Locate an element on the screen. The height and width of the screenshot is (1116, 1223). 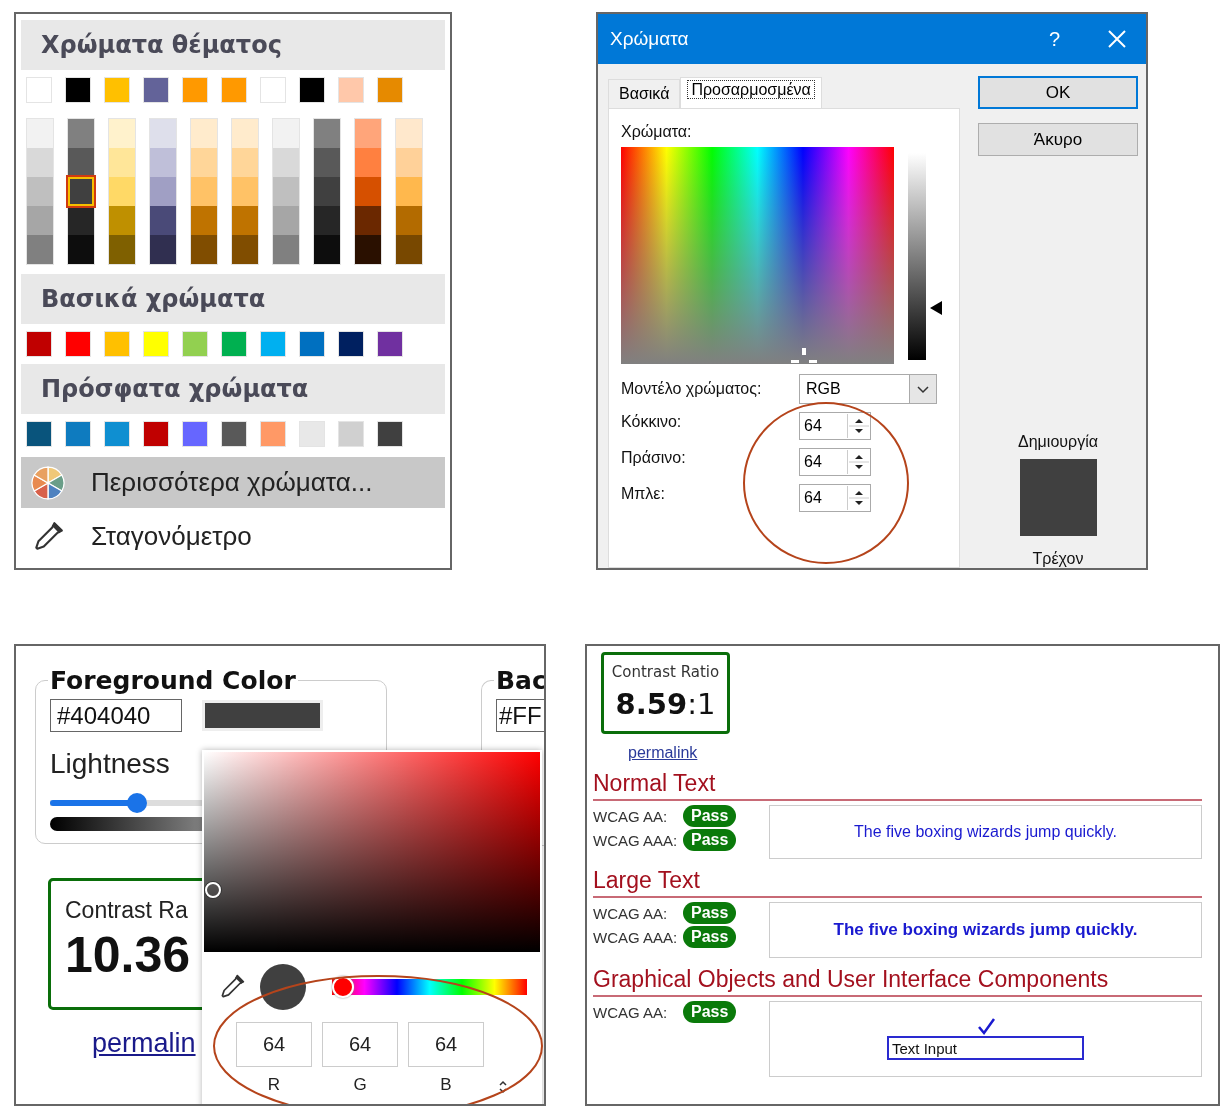
dialog-button: Άκυρο is located at coordinates (1058, 139).